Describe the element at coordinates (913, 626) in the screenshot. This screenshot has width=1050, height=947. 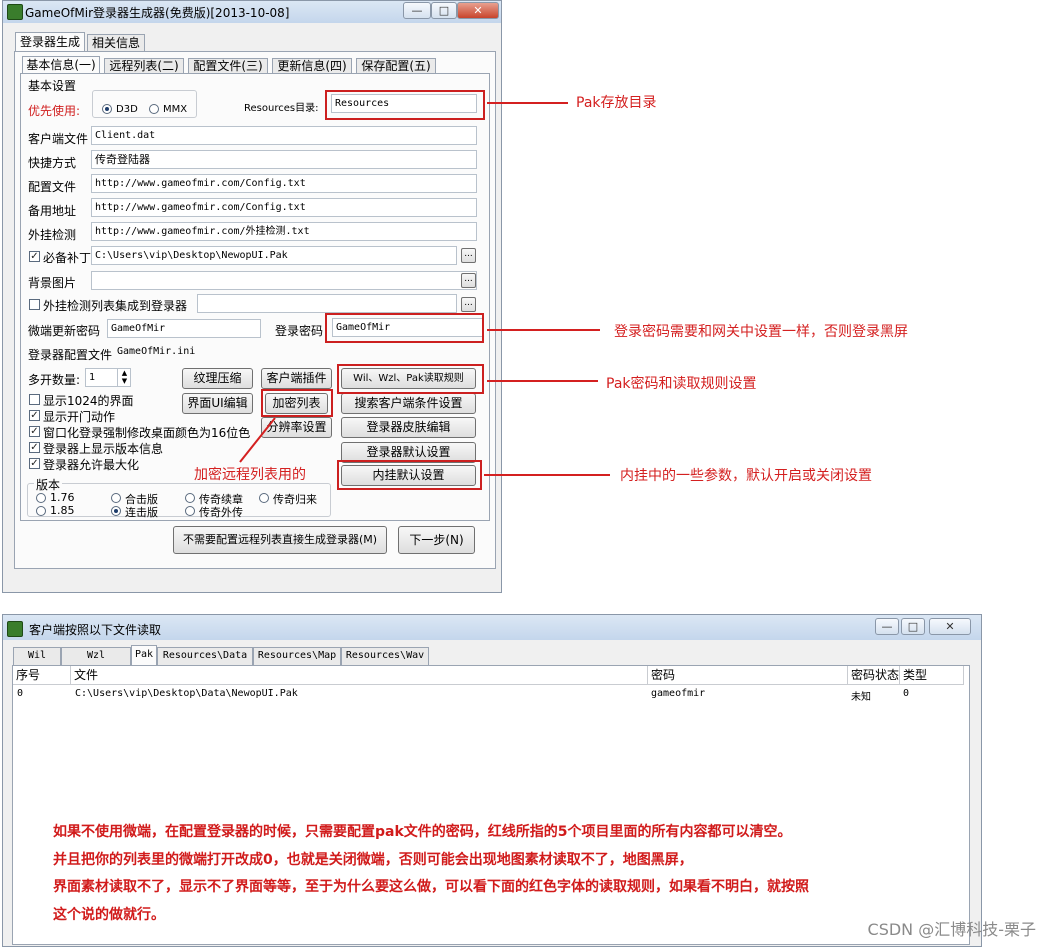
I see `maximize-icon-2: □` at that location.